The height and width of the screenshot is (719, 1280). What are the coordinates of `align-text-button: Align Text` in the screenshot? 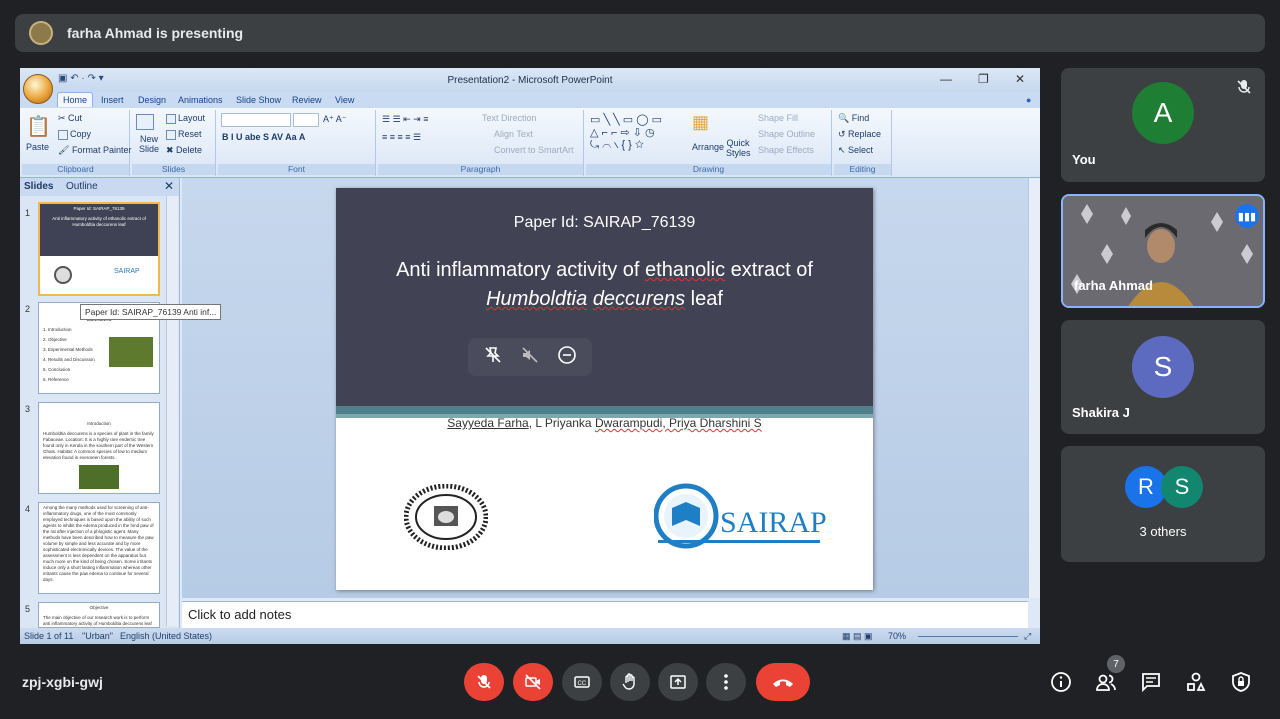 It's located at (513, 134).